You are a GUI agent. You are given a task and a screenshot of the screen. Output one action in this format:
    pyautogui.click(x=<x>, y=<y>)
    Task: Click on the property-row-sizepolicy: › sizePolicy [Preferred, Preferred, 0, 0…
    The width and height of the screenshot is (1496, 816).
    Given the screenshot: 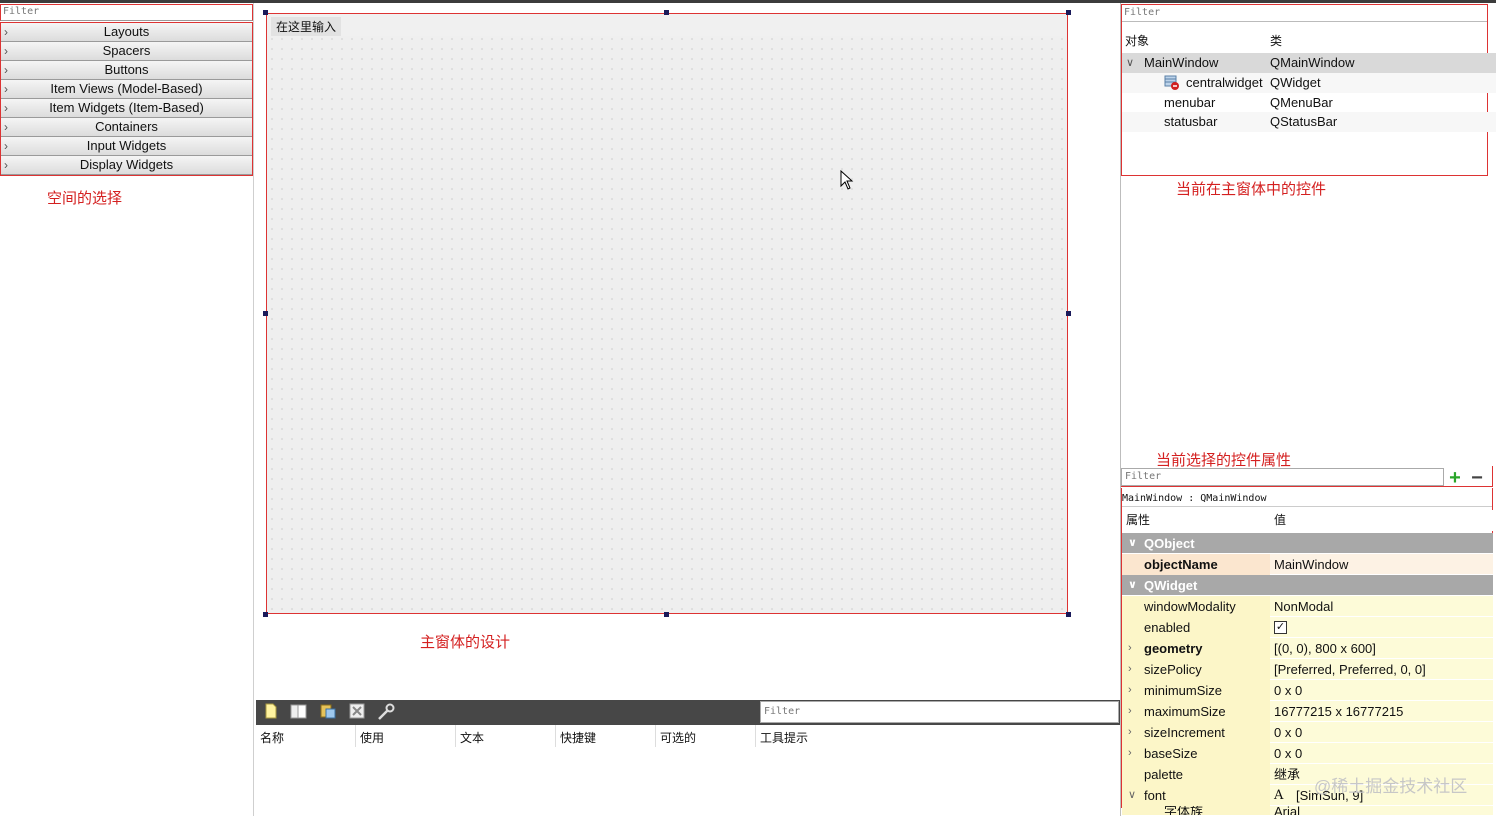 What is the action you would take?
    pyautogui.click(x=1307, y=669)
    